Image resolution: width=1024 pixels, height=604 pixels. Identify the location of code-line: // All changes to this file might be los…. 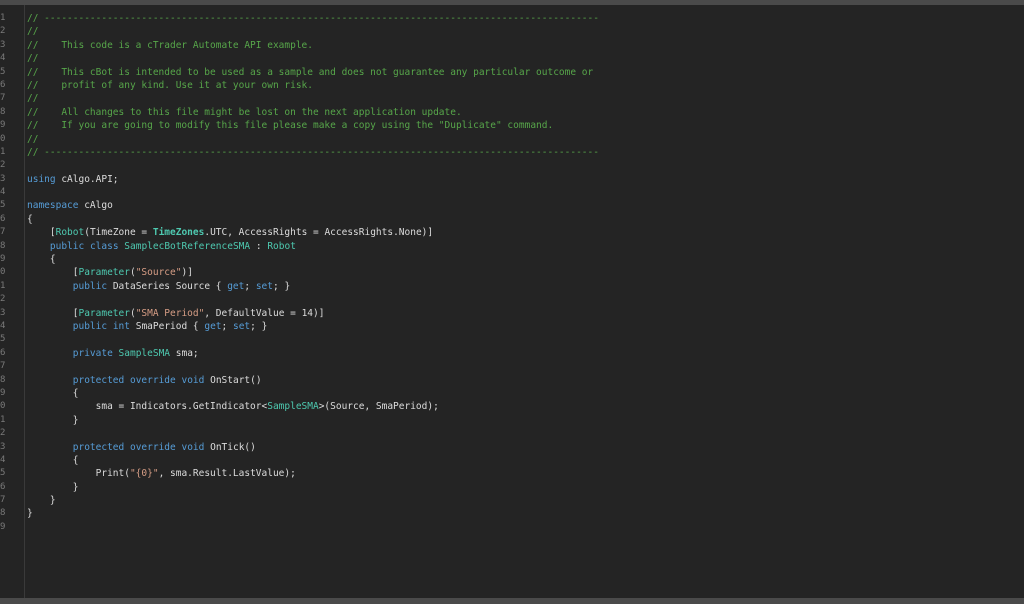
(525, 112).